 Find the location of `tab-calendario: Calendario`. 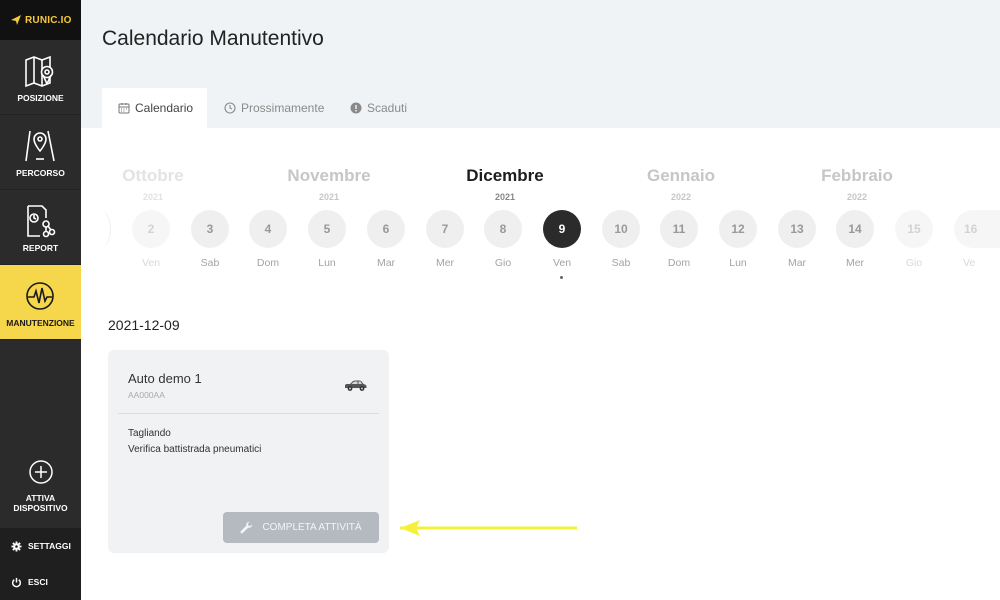

tab-calendario: Calendario is located at coordinates (154, 108).